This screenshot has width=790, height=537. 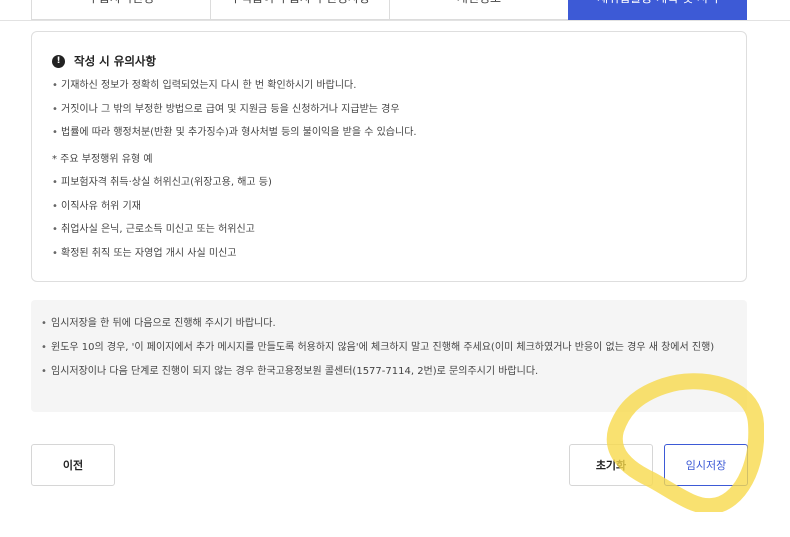 I want to click on note-item: • 임시저장을 한 뒤에 다음으로 진행해 주시기 바랍니다., so click(x=158, y=323).